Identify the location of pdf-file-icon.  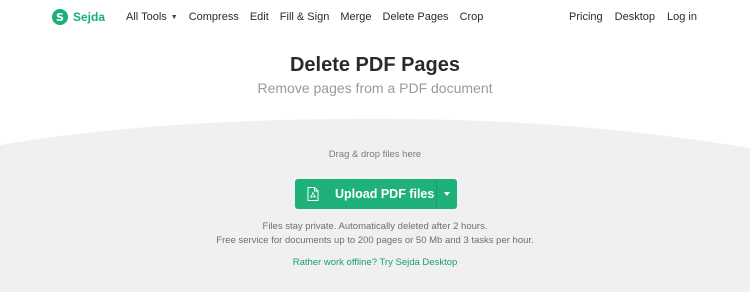
(313, 194).